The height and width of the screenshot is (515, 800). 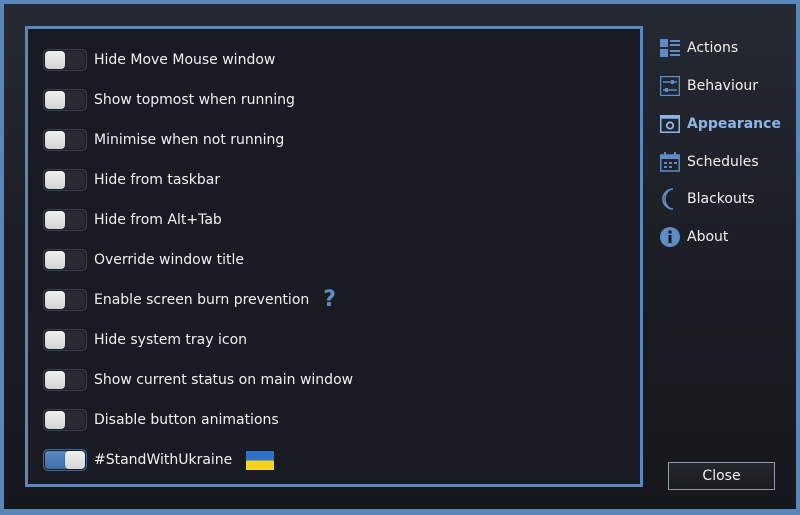 I want to click on toggle-stand-with-ukraine, so click(x=65, y=460).